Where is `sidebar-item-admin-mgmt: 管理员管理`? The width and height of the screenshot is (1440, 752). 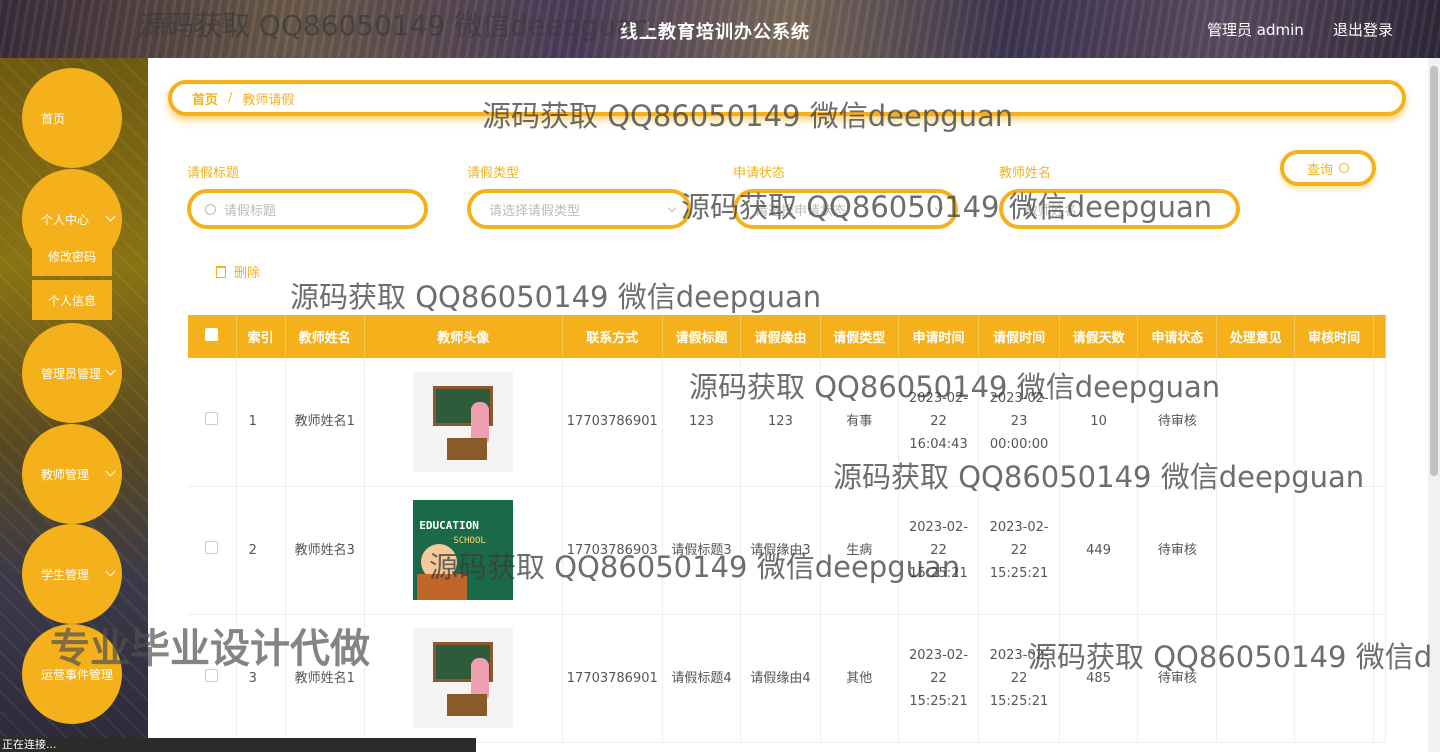 sidebar-item-admin-mgmt: 管理员管理 is located at coordinates (72, 373).